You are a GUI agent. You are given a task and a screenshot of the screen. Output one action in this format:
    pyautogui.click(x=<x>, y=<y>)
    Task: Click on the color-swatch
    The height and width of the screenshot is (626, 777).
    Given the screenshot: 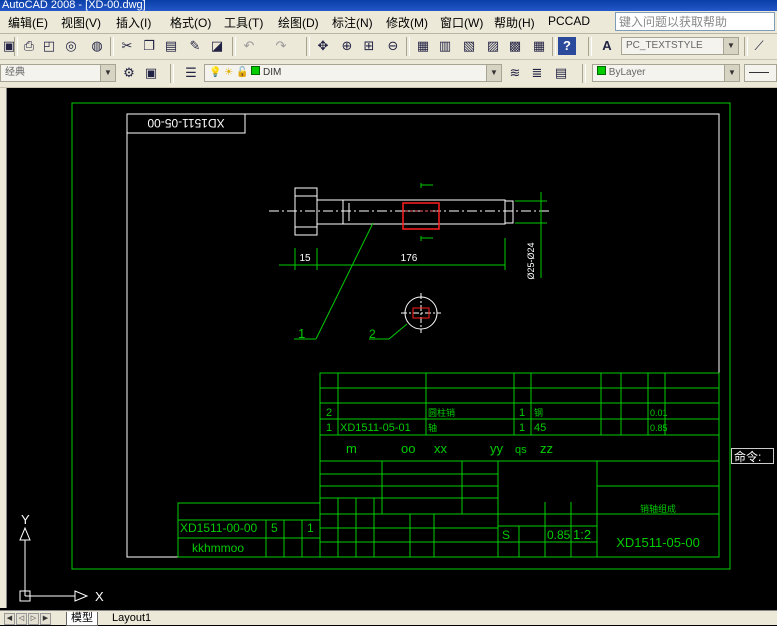 What is the action you would take?
    pyautogui.click(x=601, y=70)
    